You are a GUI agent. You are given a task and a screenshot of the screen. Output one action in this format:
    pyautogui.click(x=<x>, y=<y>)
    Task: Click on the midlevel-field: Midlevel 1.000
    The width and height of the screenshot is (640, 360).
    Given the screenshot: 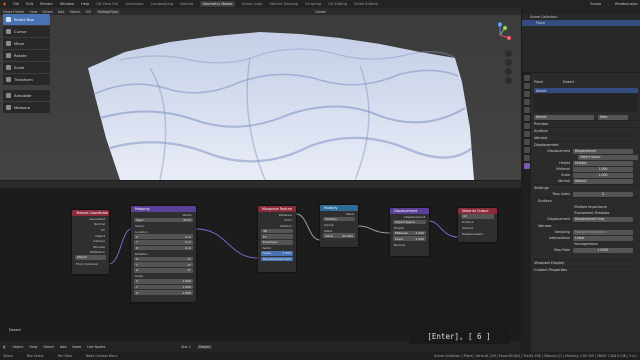 What is the action you would take?
    pyautogui.click(x=409, y=233)
    